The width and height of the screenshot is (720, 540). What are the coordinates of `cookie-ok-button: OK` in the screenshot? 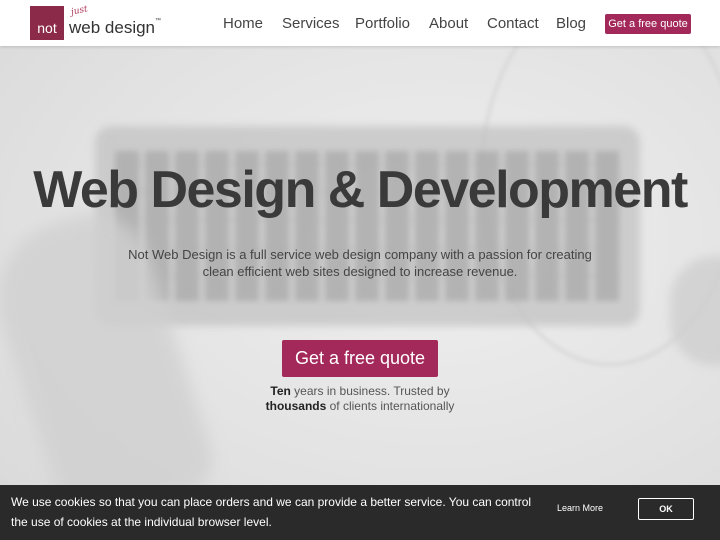 It's located at (666, 509).